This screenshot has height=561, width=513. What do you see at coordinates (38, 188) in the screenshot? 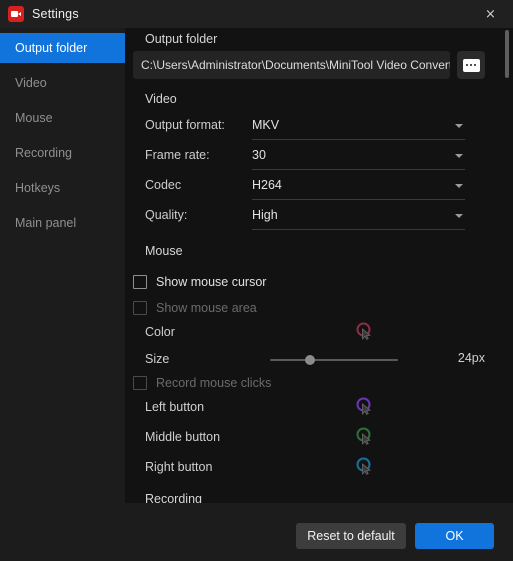
I see `sidebar-item-label: Hotkeys` at bounding box center [38, 188].